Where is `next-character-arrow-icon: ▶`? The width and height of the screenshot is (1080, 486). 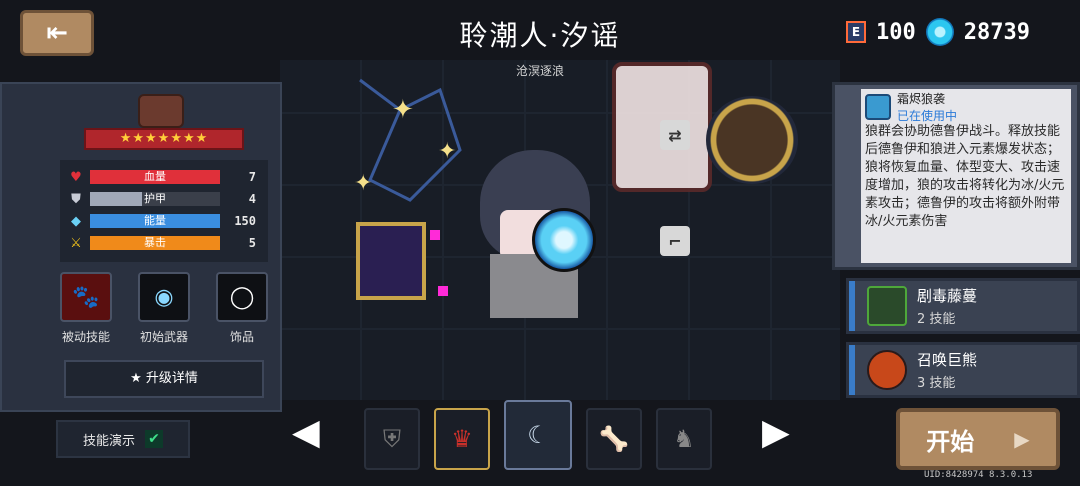 next-character-arrow-icon: ▶ is located at coordinates (776, 432).